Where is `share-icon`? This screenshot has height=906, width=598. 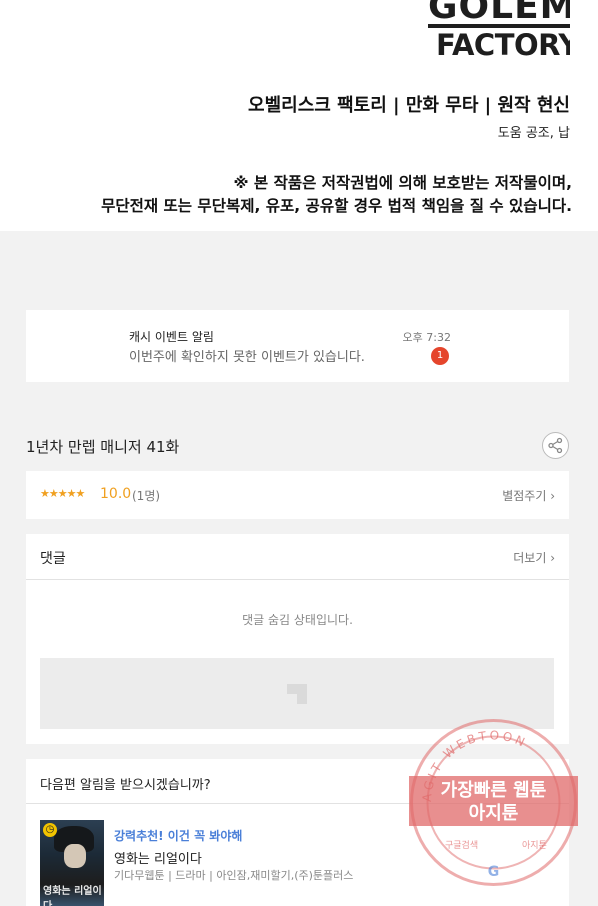 share-icon is located at coordinates (555, 445).